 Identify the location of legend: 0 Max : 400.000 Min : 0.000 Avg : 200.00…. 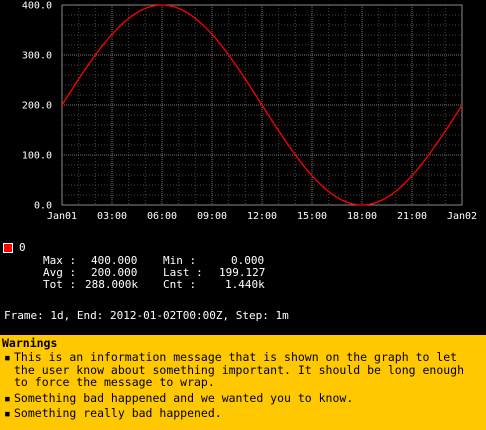
(243, 270).